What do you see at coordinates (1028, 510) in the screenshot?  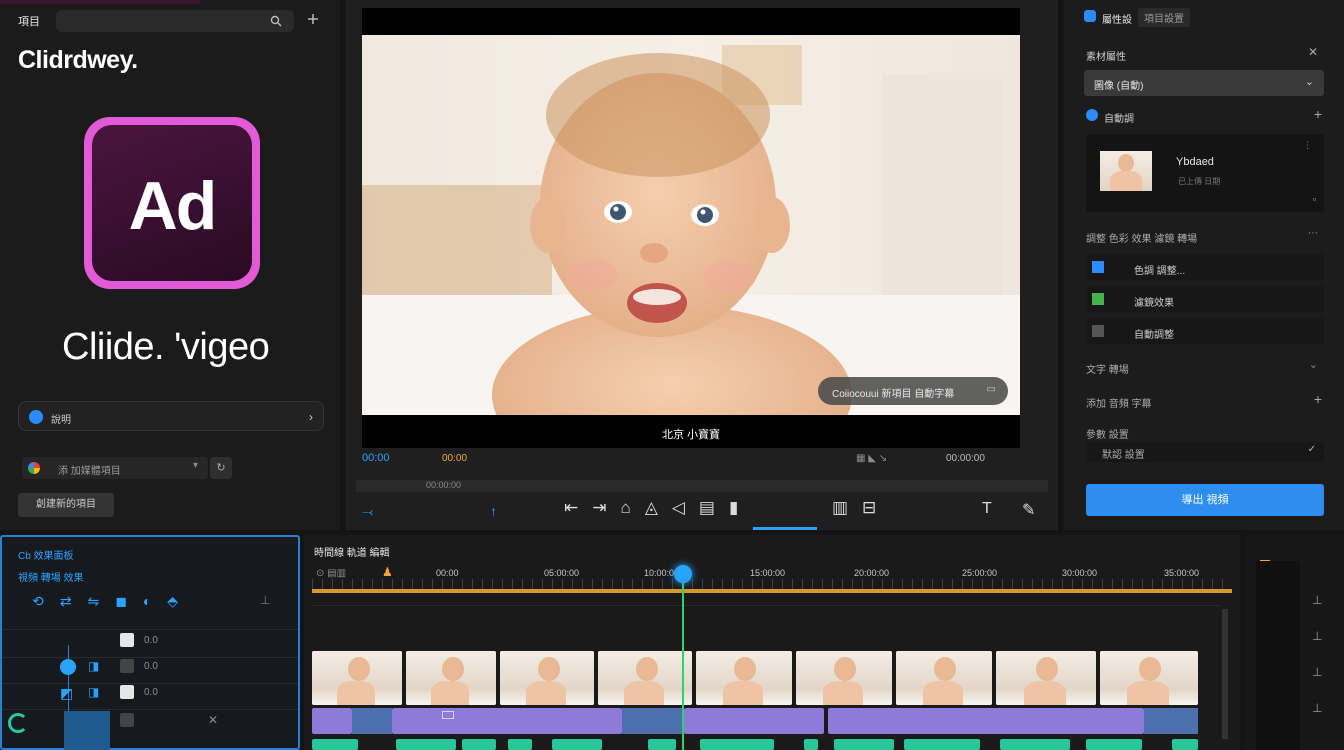 I see `pen-tool-icon: ✎` at bounding box center [1028, 510].